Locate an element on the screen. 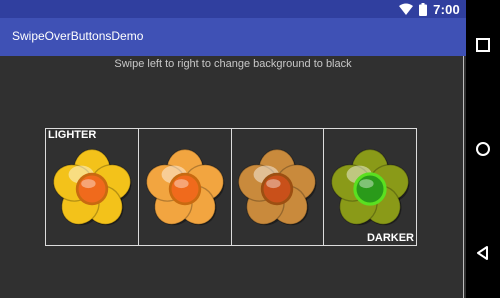 The width and height of the screenshot is (500, 298). app-bar: SwipeOverButtonsDemo is located at coordinates (233, 37).